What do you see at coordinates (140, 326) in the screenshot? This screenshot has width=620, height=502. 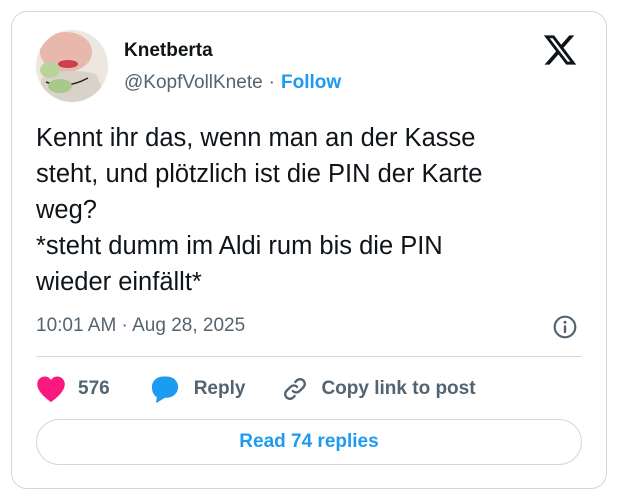 I see `tweet-timestamp: 10:01 AM · Aug 28, 2025` at bounding box center [140, 326].